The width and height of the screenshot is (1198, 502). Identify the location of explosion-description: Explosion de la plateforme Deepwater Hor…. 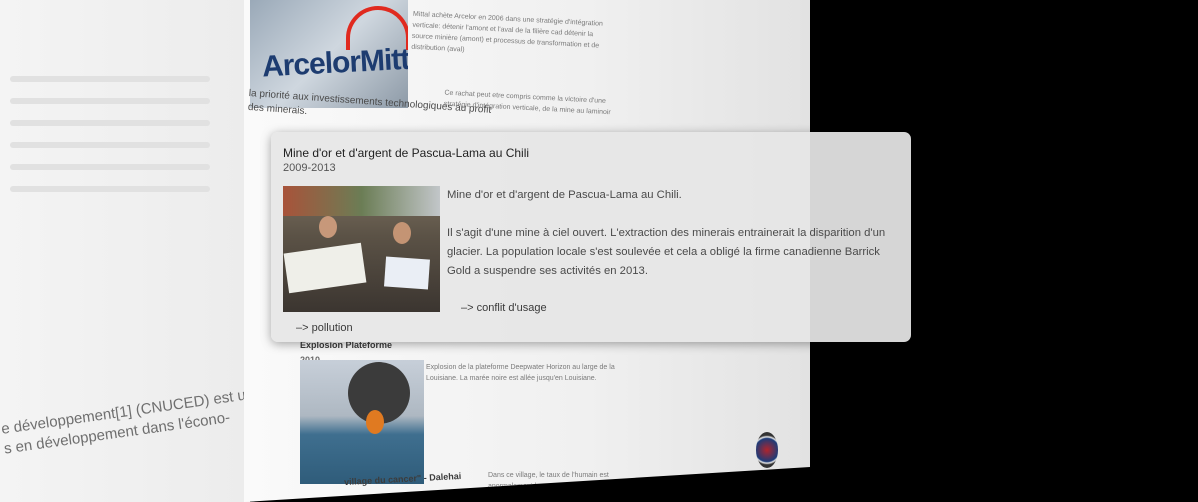
(520, 373).